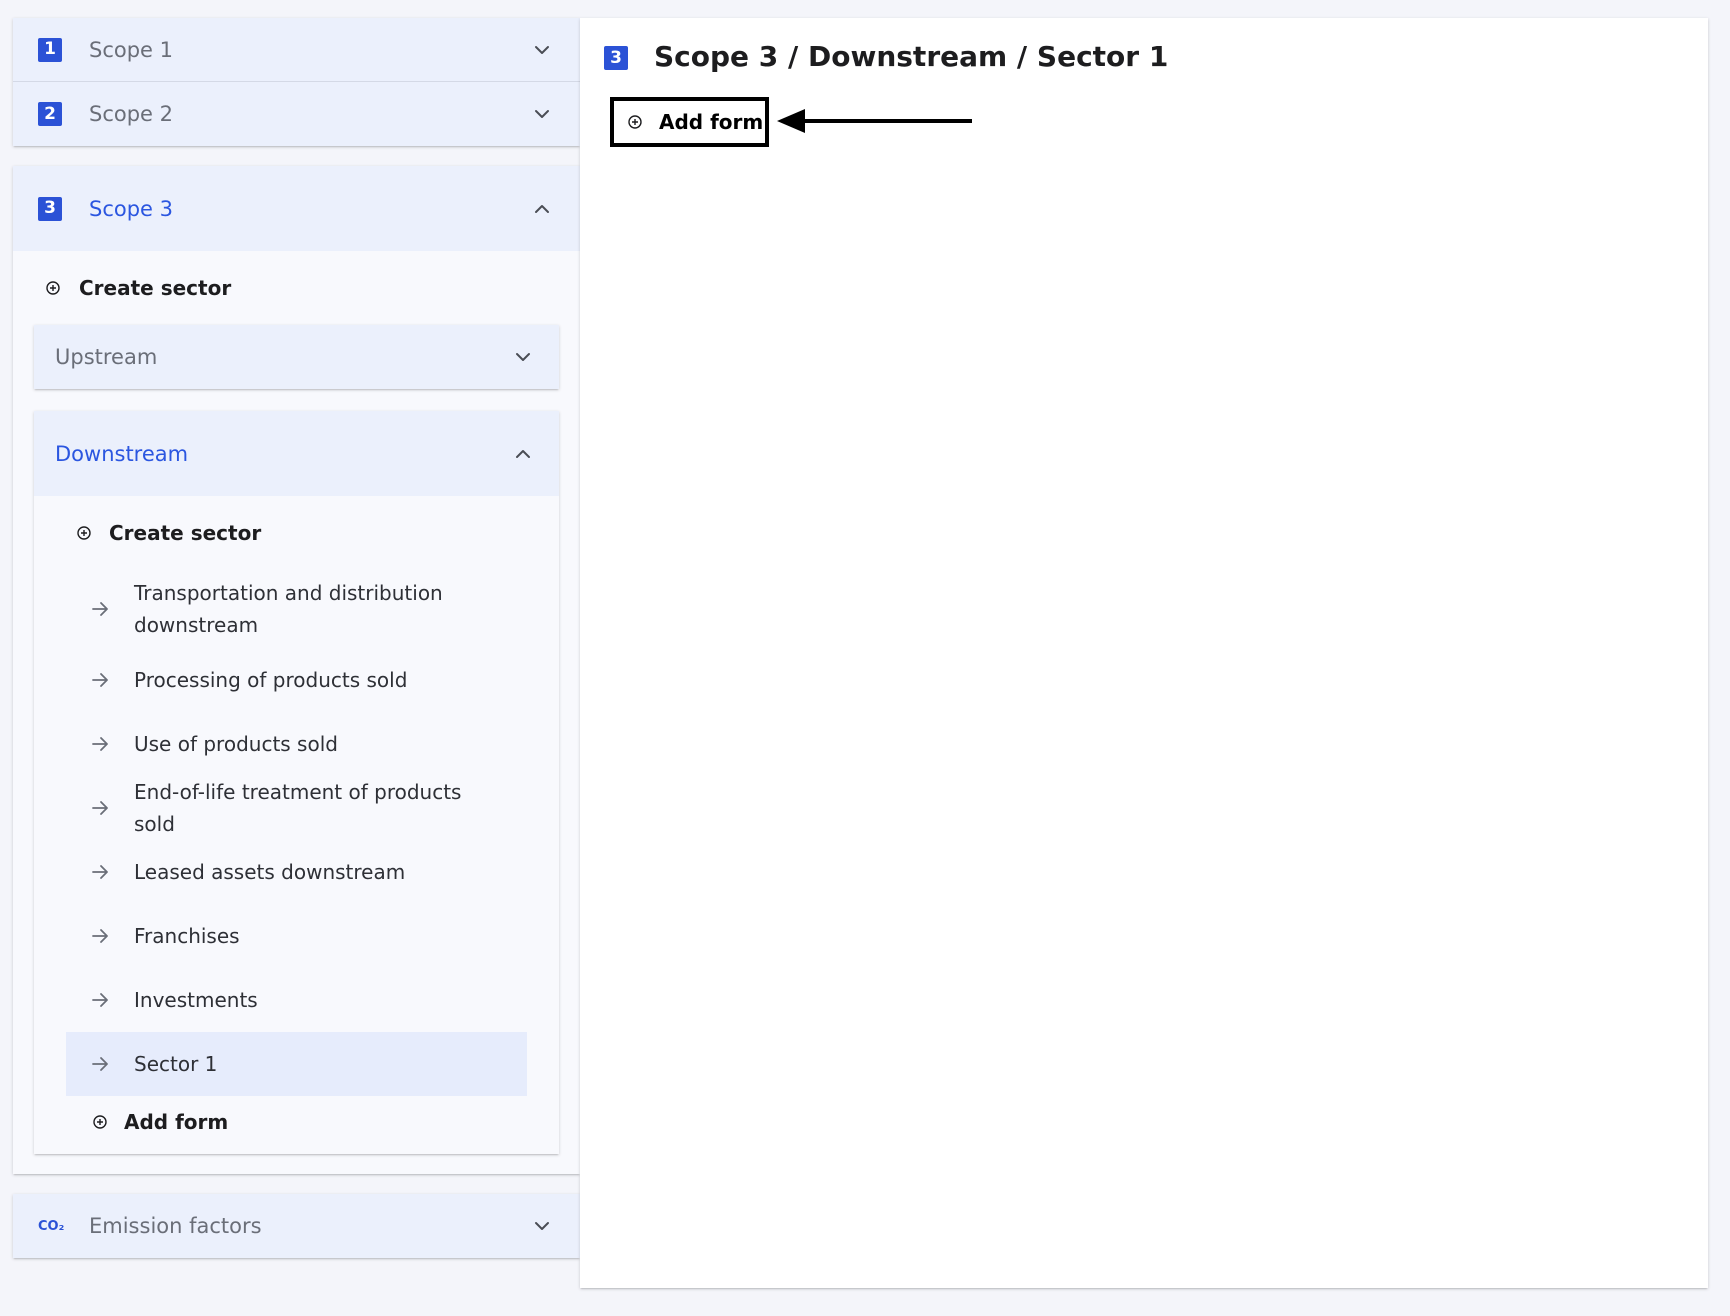 The height and width of the screenshot is (1316, 1730). What do you see at coordinates (131, 208) in the screenshot?
I see `scope-3-label: Scope 3` at bounding box center [131, 208].